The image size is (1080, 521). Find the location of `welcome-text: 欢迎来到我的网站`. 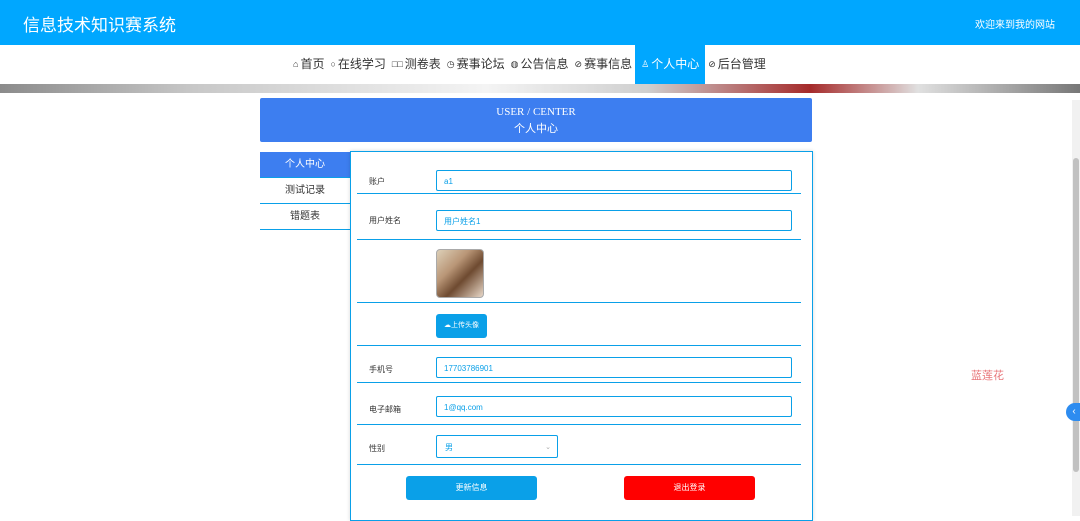

welcome-text: 欢迎来到我的网站 is located at coordinates (1015, 25).